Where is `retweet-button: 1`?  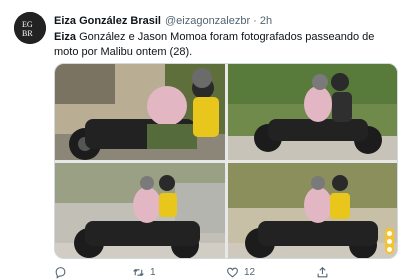
retweet-button: 1 is located at coordinates (144, 272).